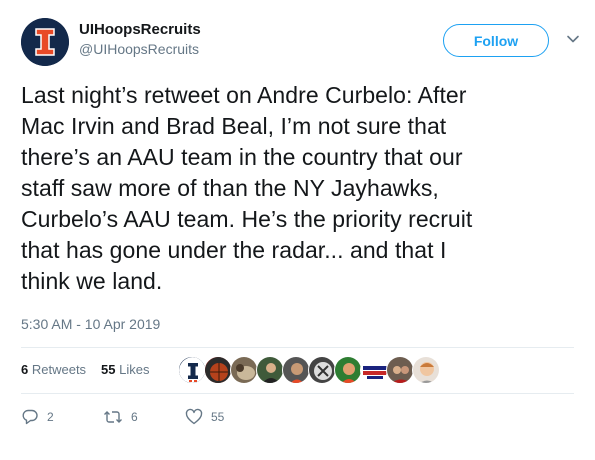 The height and width of the screenshot is (460, 595). What do you see at coordinates (194, 416) in the screenshot?
I see `heart-icon` at bounding box center [194, 416].